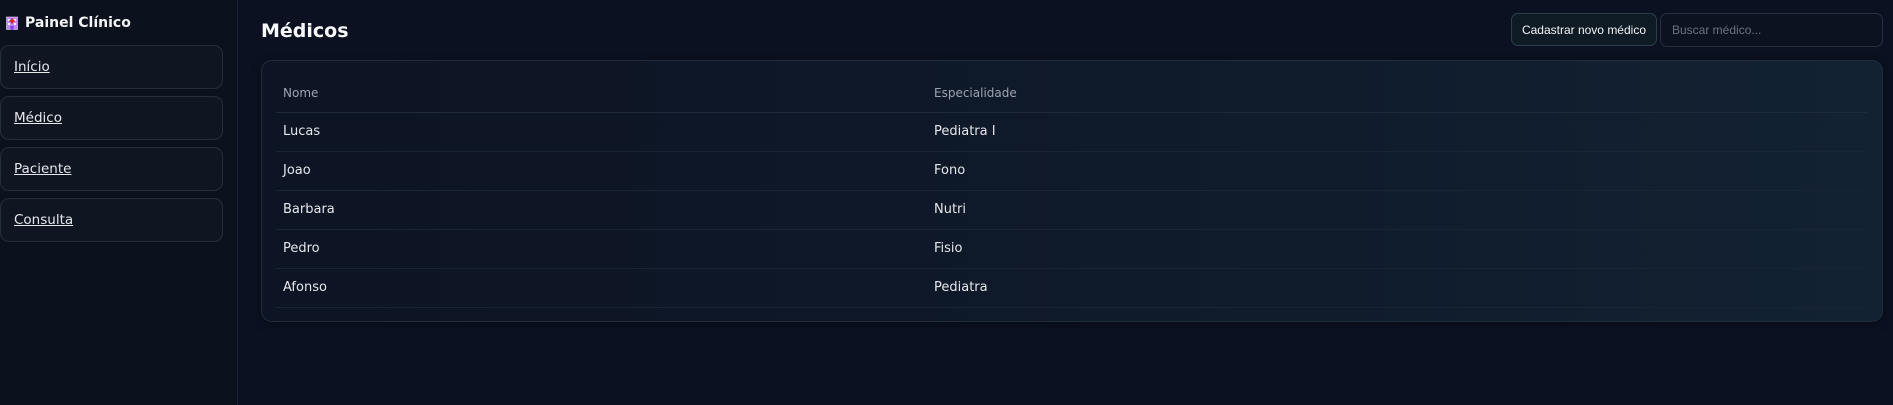 The width and height of the screenshot is (1893, 405). What do you see at coordinates (111, 67) in the screenshot?
I see `sidebar-item-inicio: Início` at bounding box center [111, 67].